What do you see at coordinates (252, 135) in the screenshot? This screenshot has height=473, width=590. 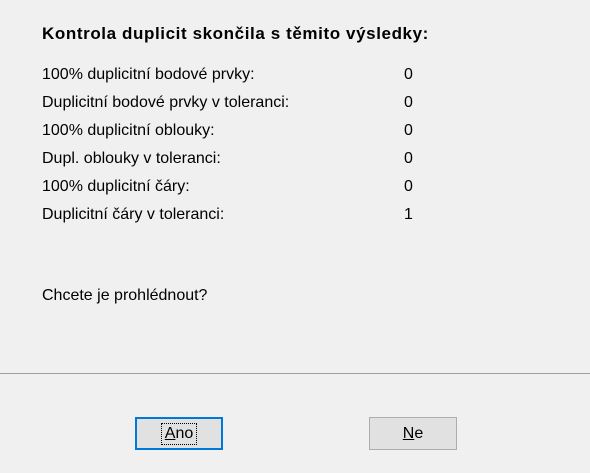 I see `result-row-arc-100: 100% duplicitní oblouky: 0` at bounding box center [252, 135].